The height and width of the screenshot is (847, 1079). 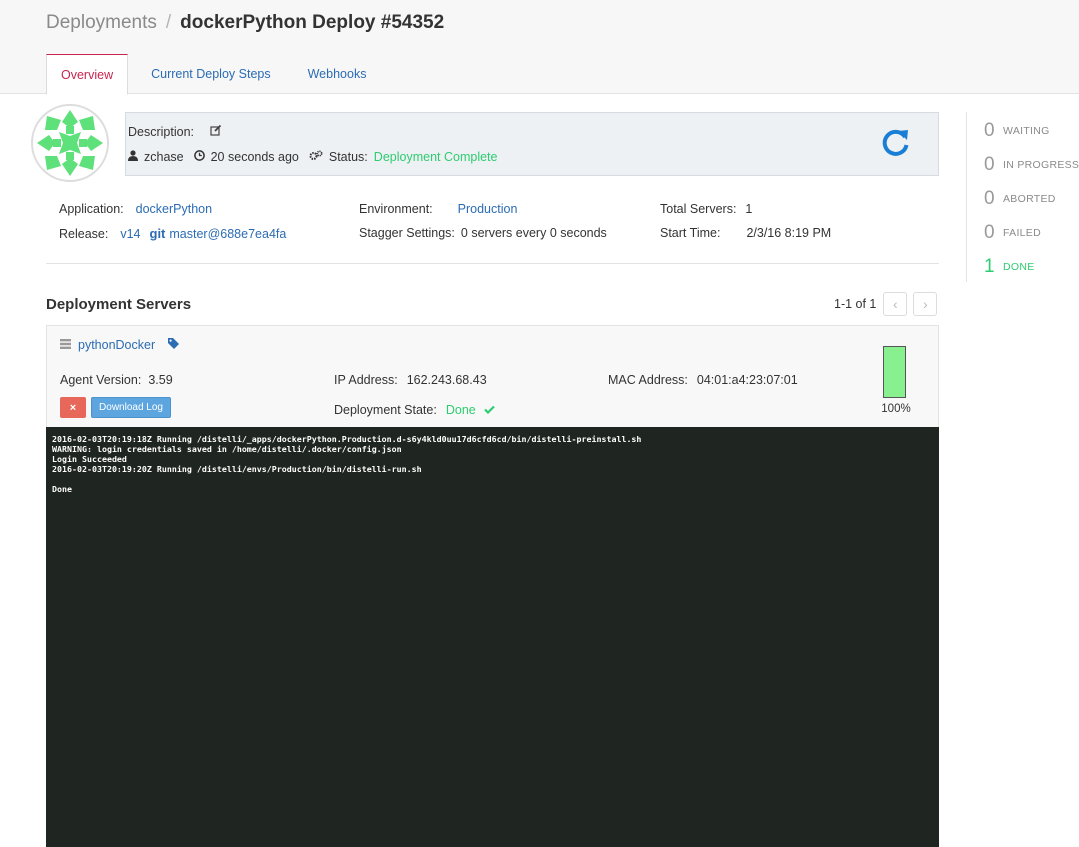 I want to click on application-label: Application:, so click(x=91, y=209).